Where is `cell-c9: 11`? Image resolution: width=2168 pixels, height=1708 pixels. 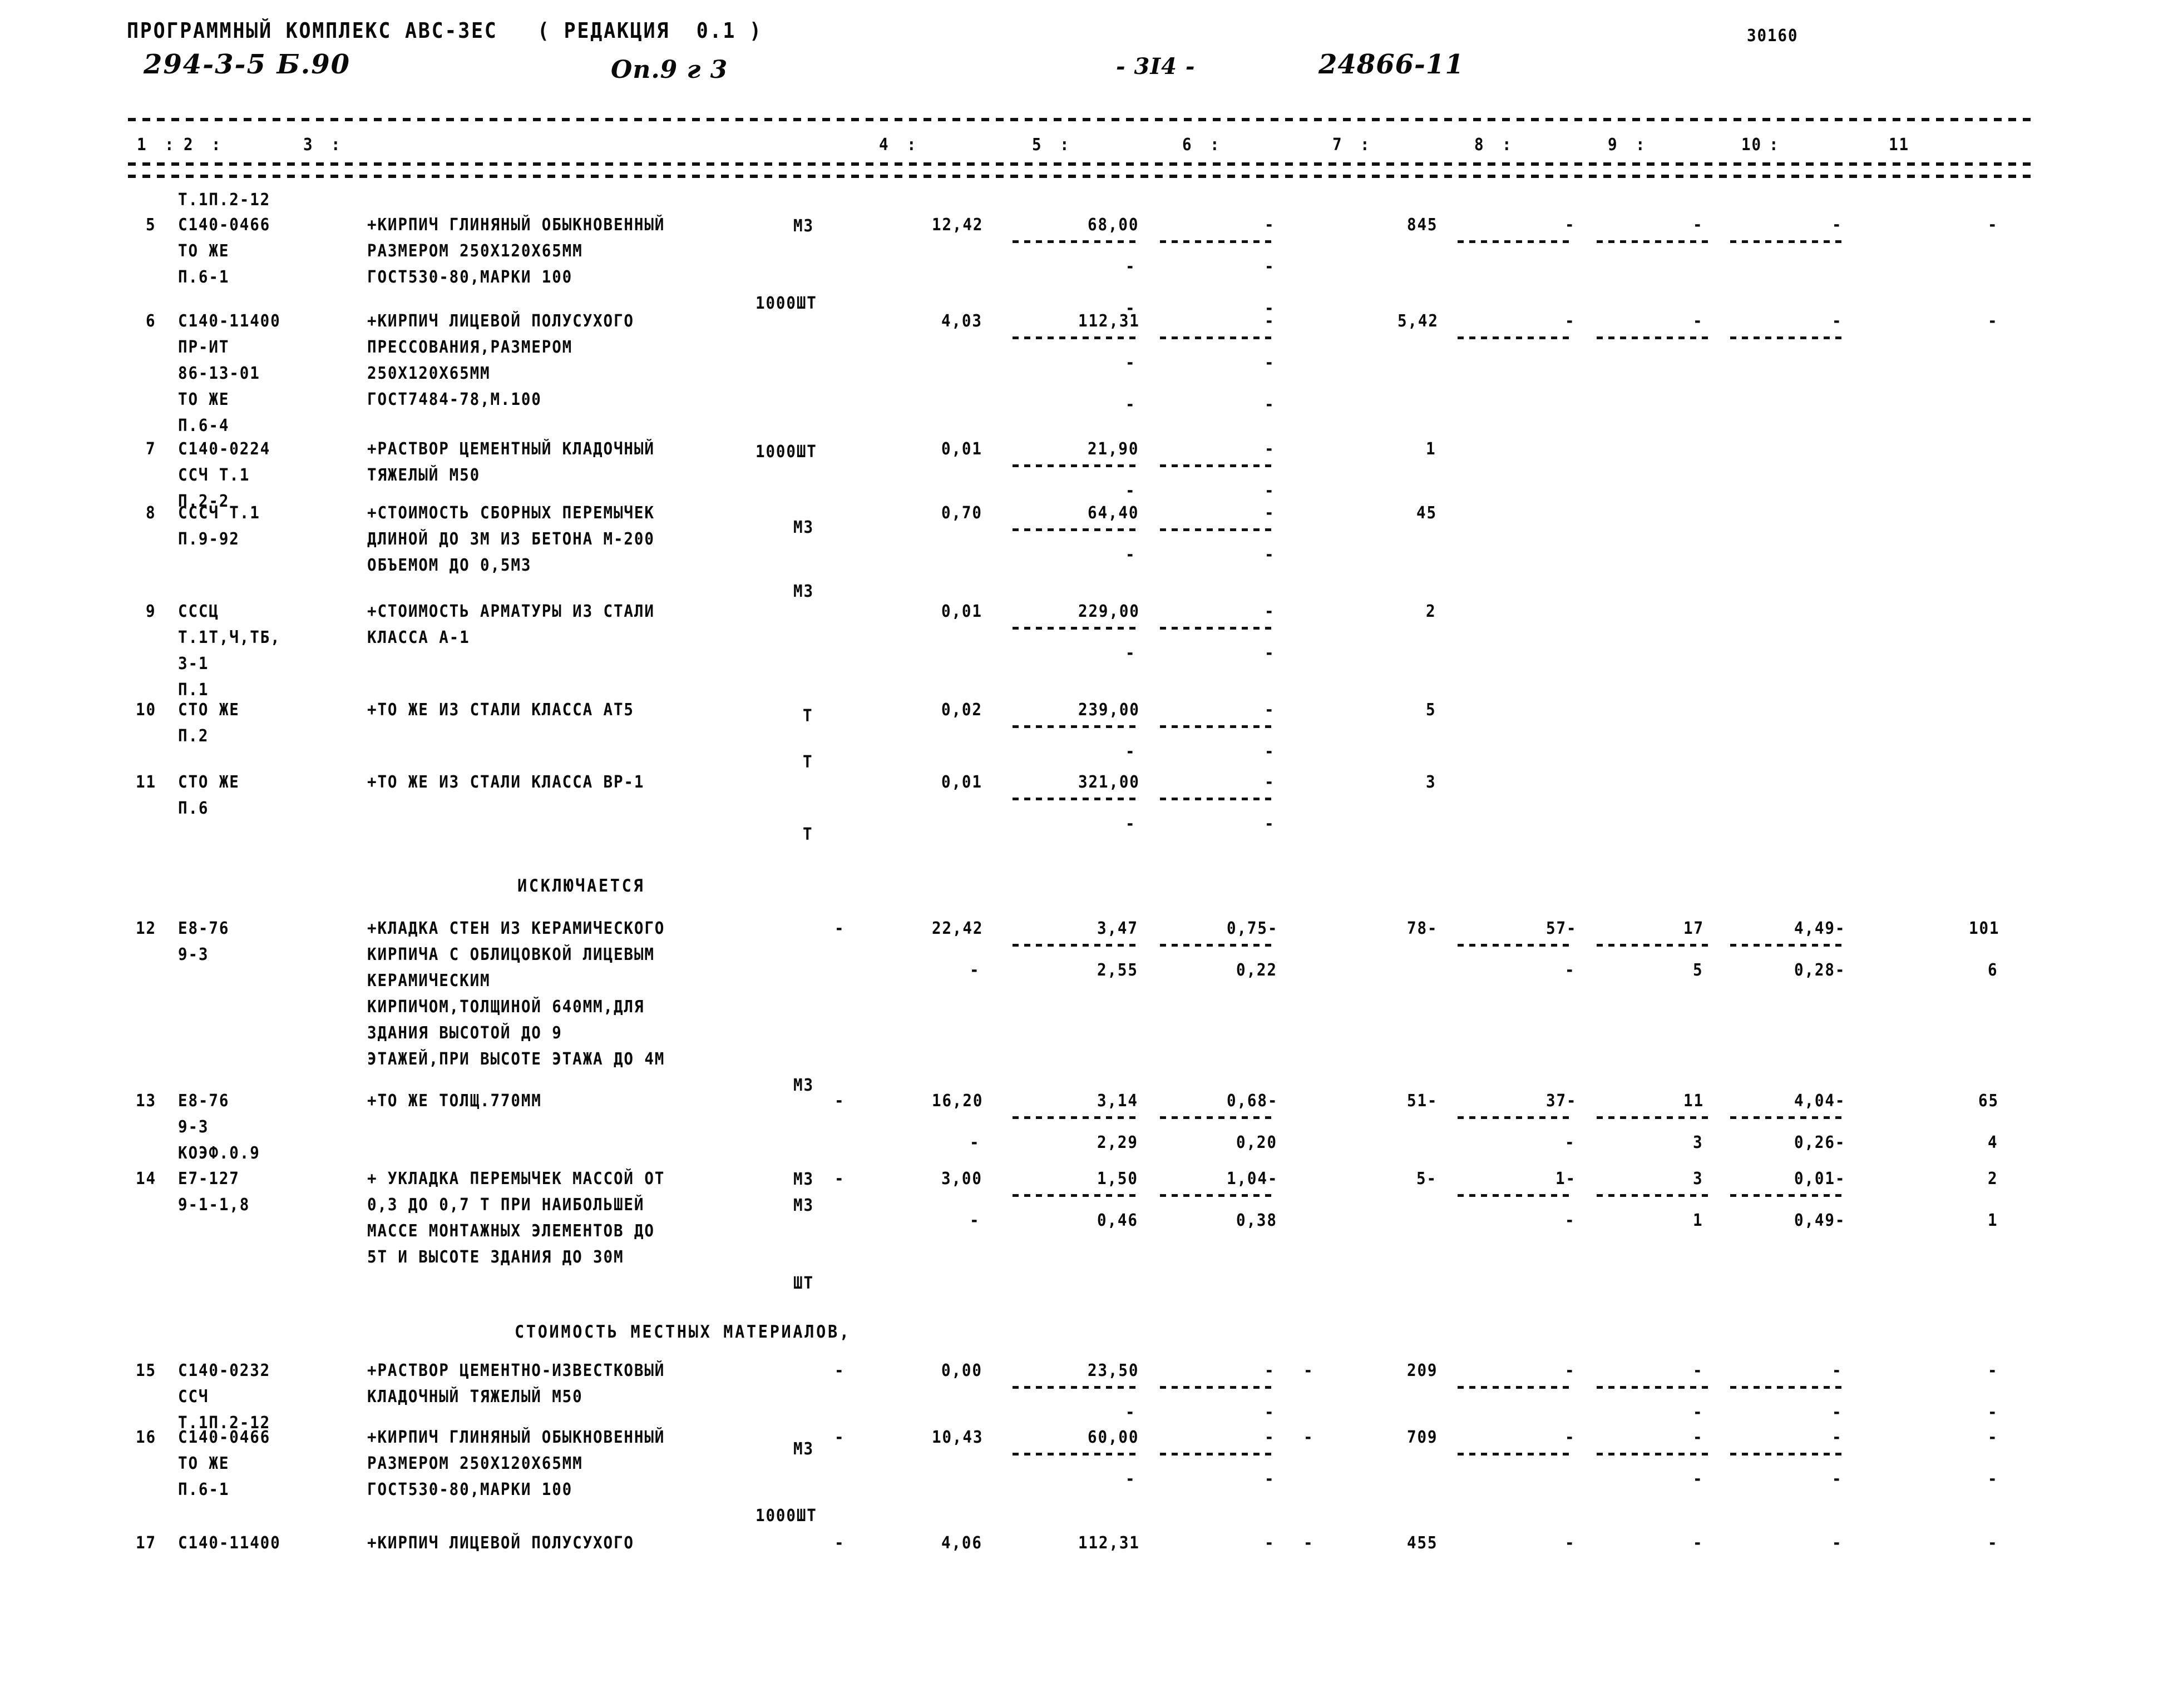
cell-c9: 11 is located at coordinates (1693, 1101).